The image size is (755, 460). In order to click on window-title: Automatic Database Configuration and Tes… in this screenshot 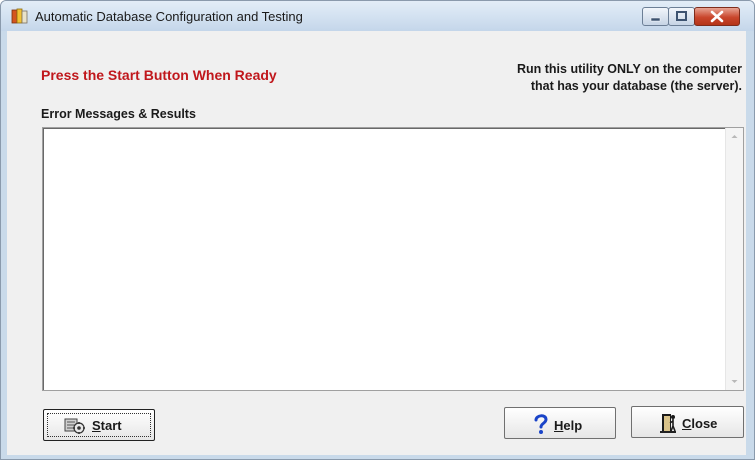, I will do `click(169, 16)`.